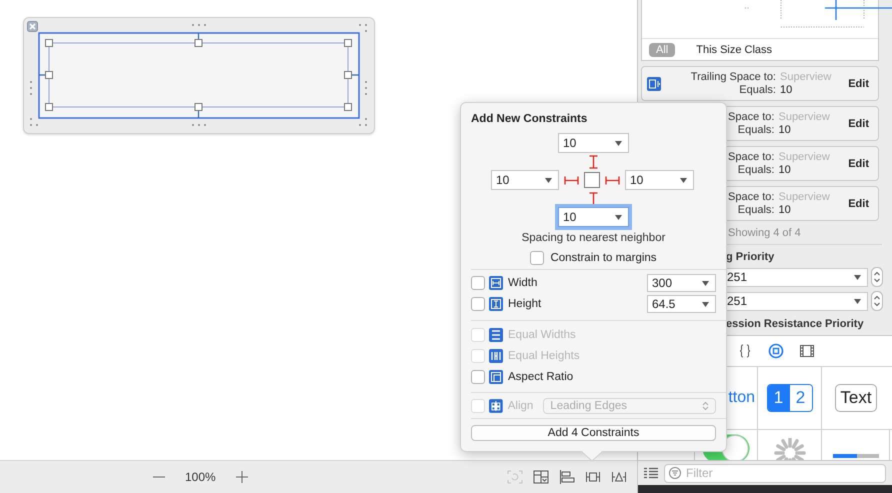  What do you see at coordinates (523, 283) in the screenshot?
I see `constraint-option-label: Width` at bounding box center [523, 283].